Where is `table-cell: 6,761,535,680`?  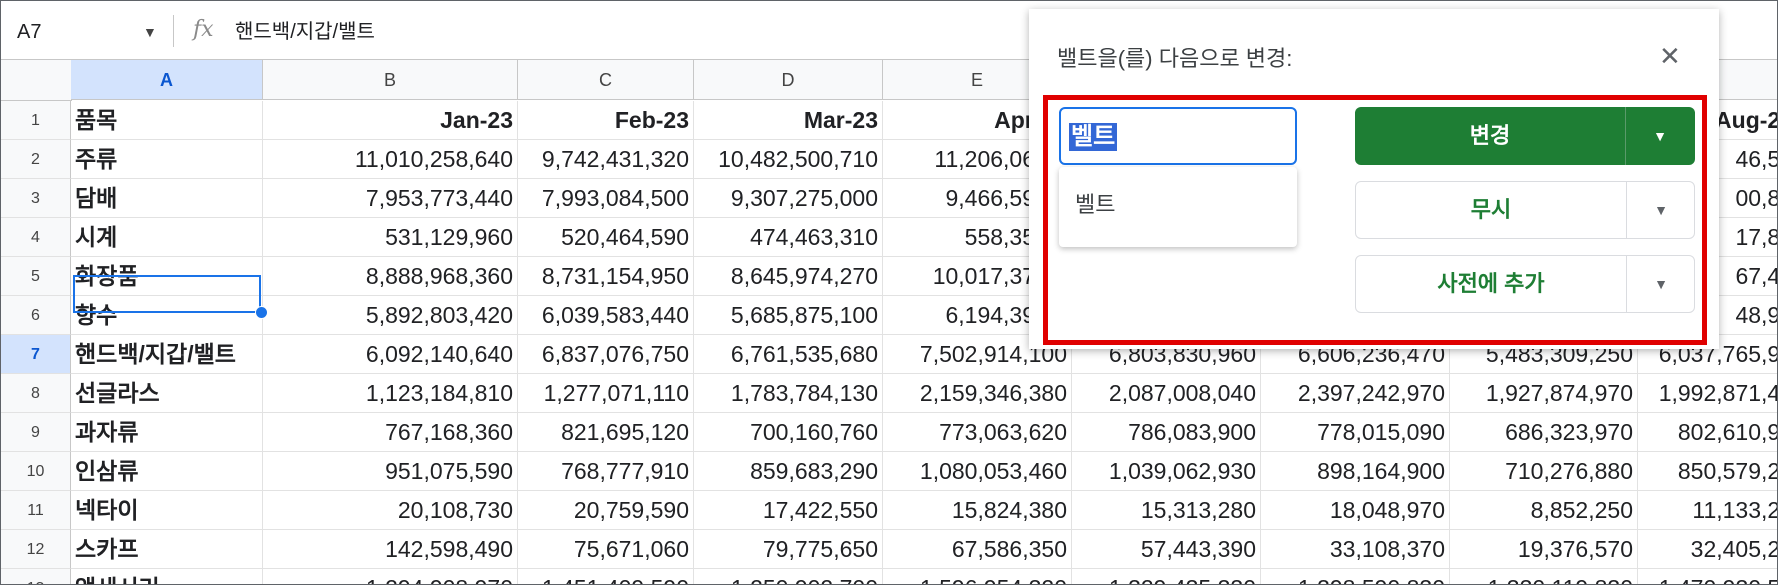
table-cell: 6,761,535,680 is located at coordinates (788, 354).